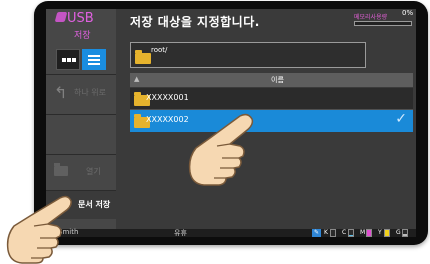 The width and height of the screenshot is (430, 264). Describe the element at coordinates (398, 232) in the screenshot. I see `toner-label-g: G` at that location.